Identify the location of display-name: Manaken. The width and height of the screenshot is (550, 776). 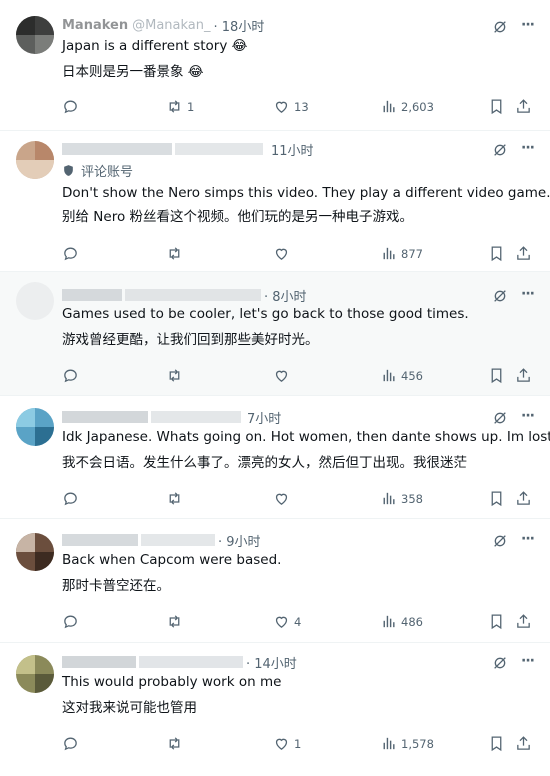
(95, 25).